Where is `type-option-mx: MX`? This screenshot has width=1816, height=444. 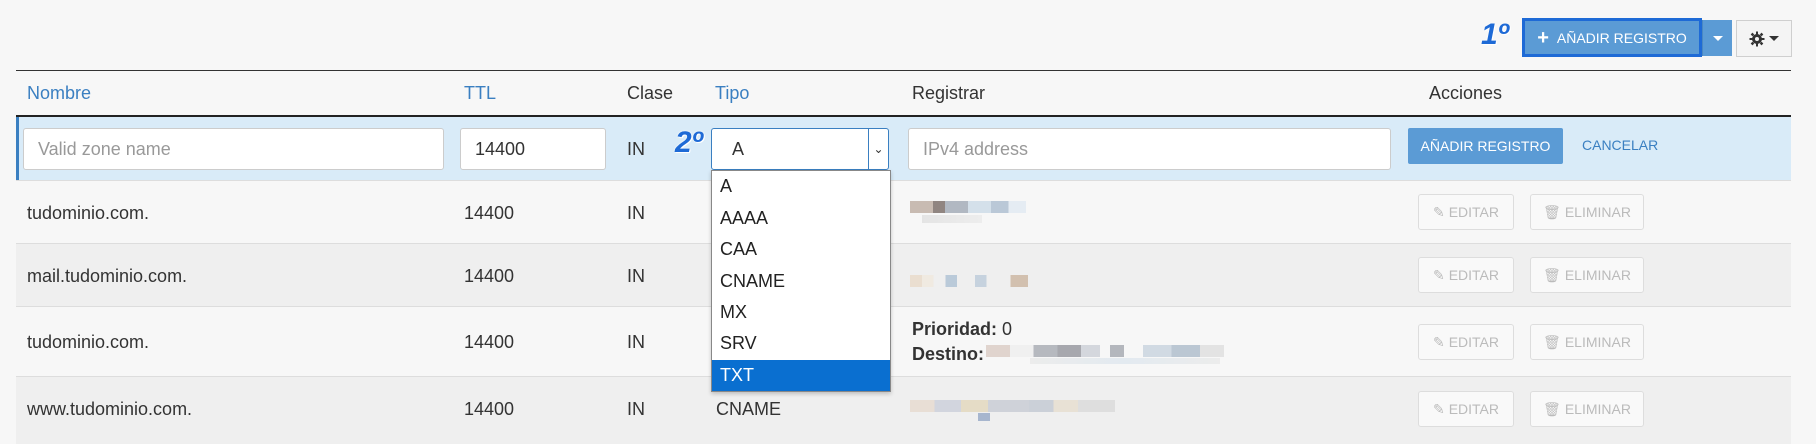 type-option-mx: MX is located at coordinates (801, 312).